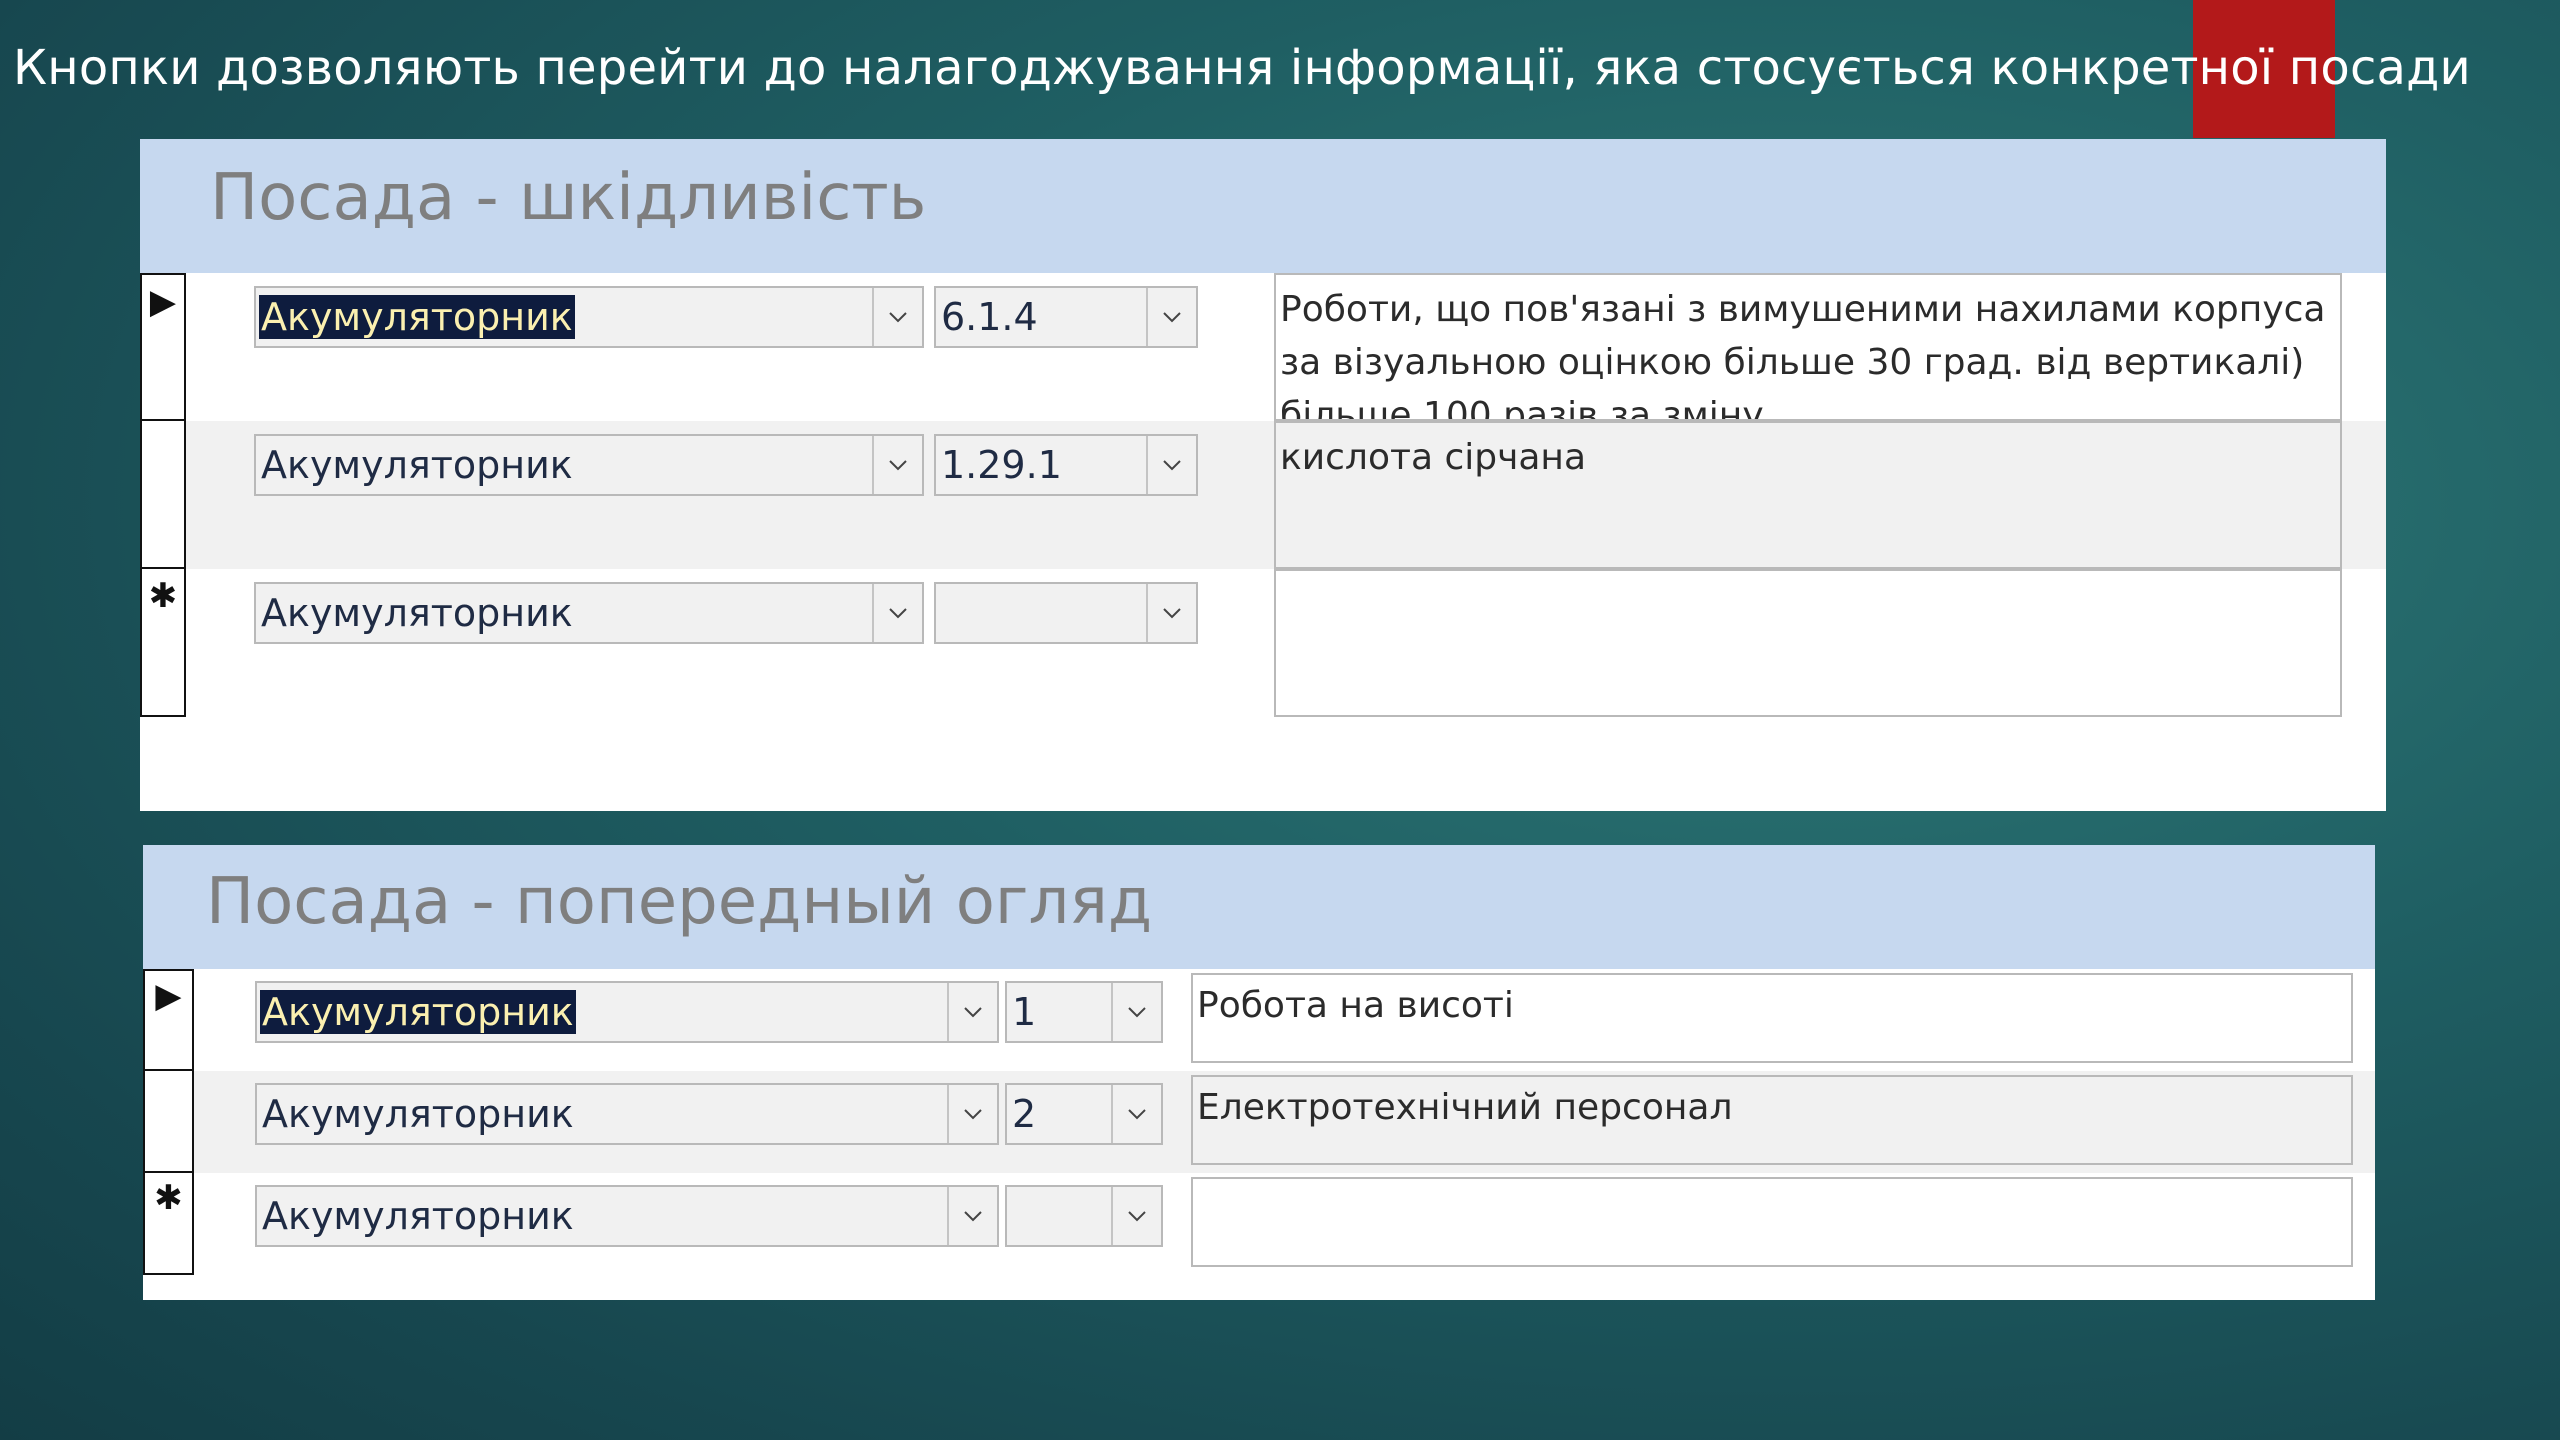 The width and height of the screenshot is (2560, 1440). Describe the element at coordinates (1084, 1012) in the screenshot. I see `code-combobox: 1` at that location.